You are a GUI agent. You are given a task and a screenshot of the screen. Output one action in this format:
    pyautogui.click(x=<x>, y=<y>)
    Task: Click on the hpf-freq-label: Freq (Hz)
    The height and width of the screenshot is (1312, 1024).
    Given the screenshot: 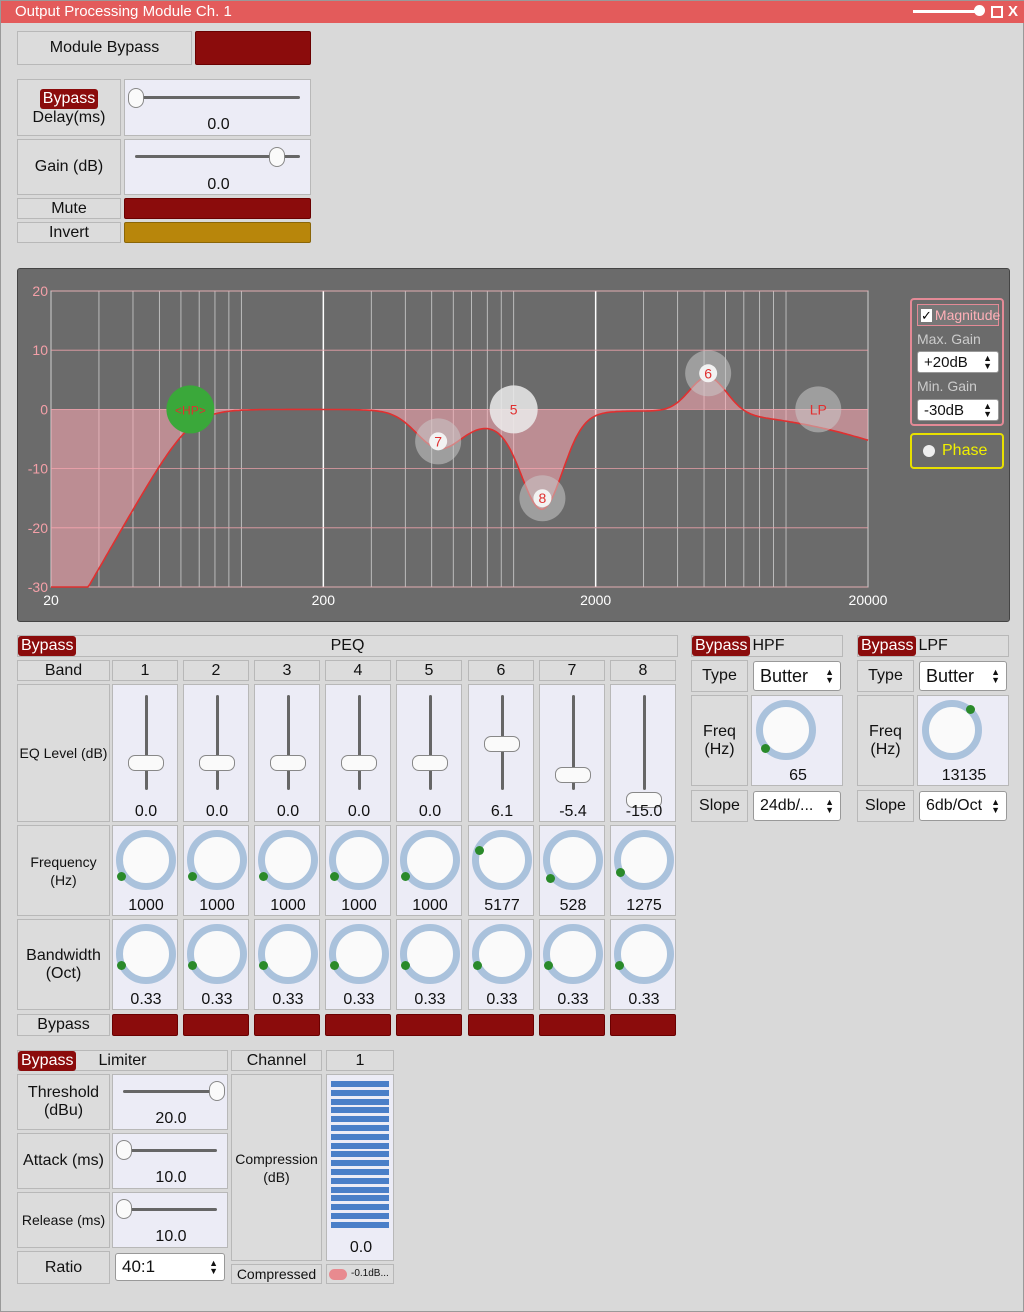 What is the action you would take?
    pyautogui.click(x=719, y=740)
    